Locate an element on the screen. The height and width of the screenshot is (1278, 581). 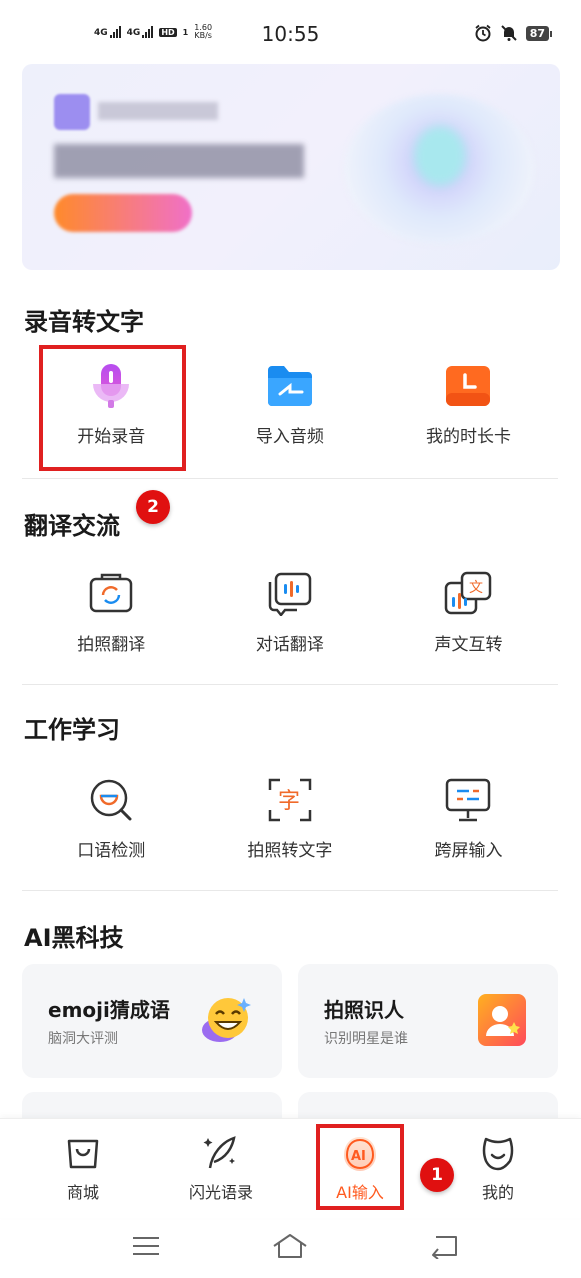
work-grid: 口语检测 字 拍照转文字 跨屏输入 is located at coordinates (290, 818).